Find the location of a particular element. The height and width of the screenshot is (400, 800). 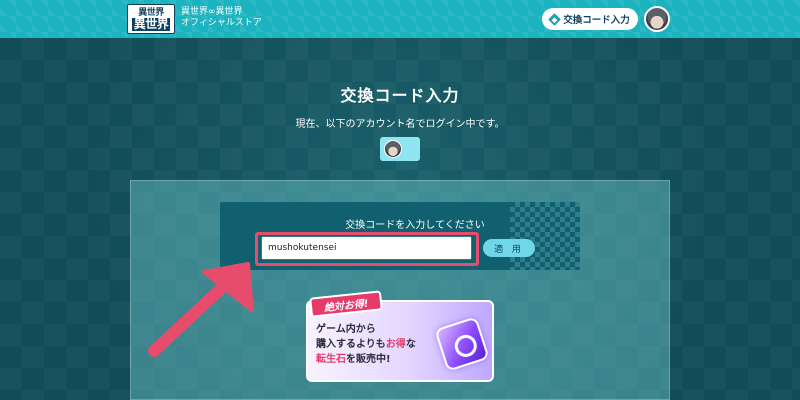

promo-line2: 購入するよりもお得な is located at coordinates (381, 344).